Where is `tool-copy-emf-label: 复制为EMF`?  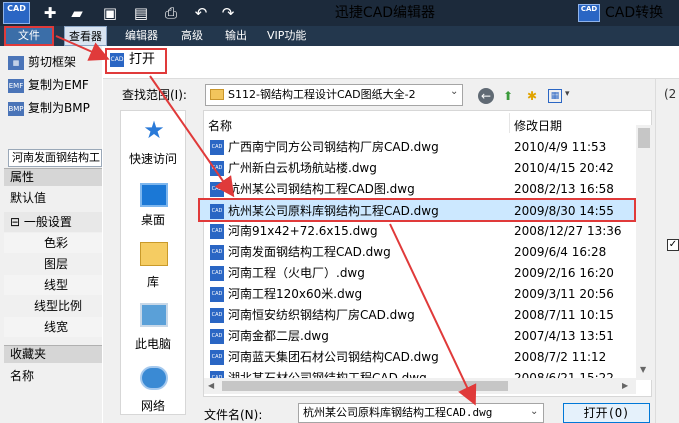 tool-copy-emf-label: 复制为EMF is located at coordinates (58, 85).